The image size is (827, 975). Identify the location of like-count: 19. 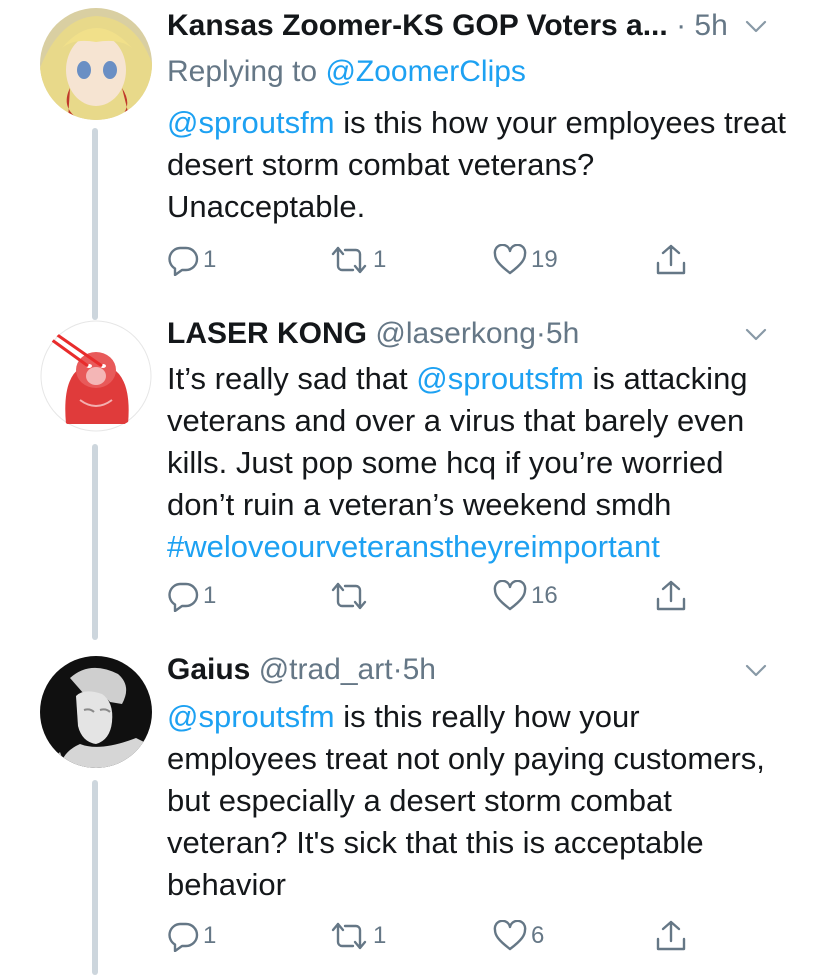
(544, 259).